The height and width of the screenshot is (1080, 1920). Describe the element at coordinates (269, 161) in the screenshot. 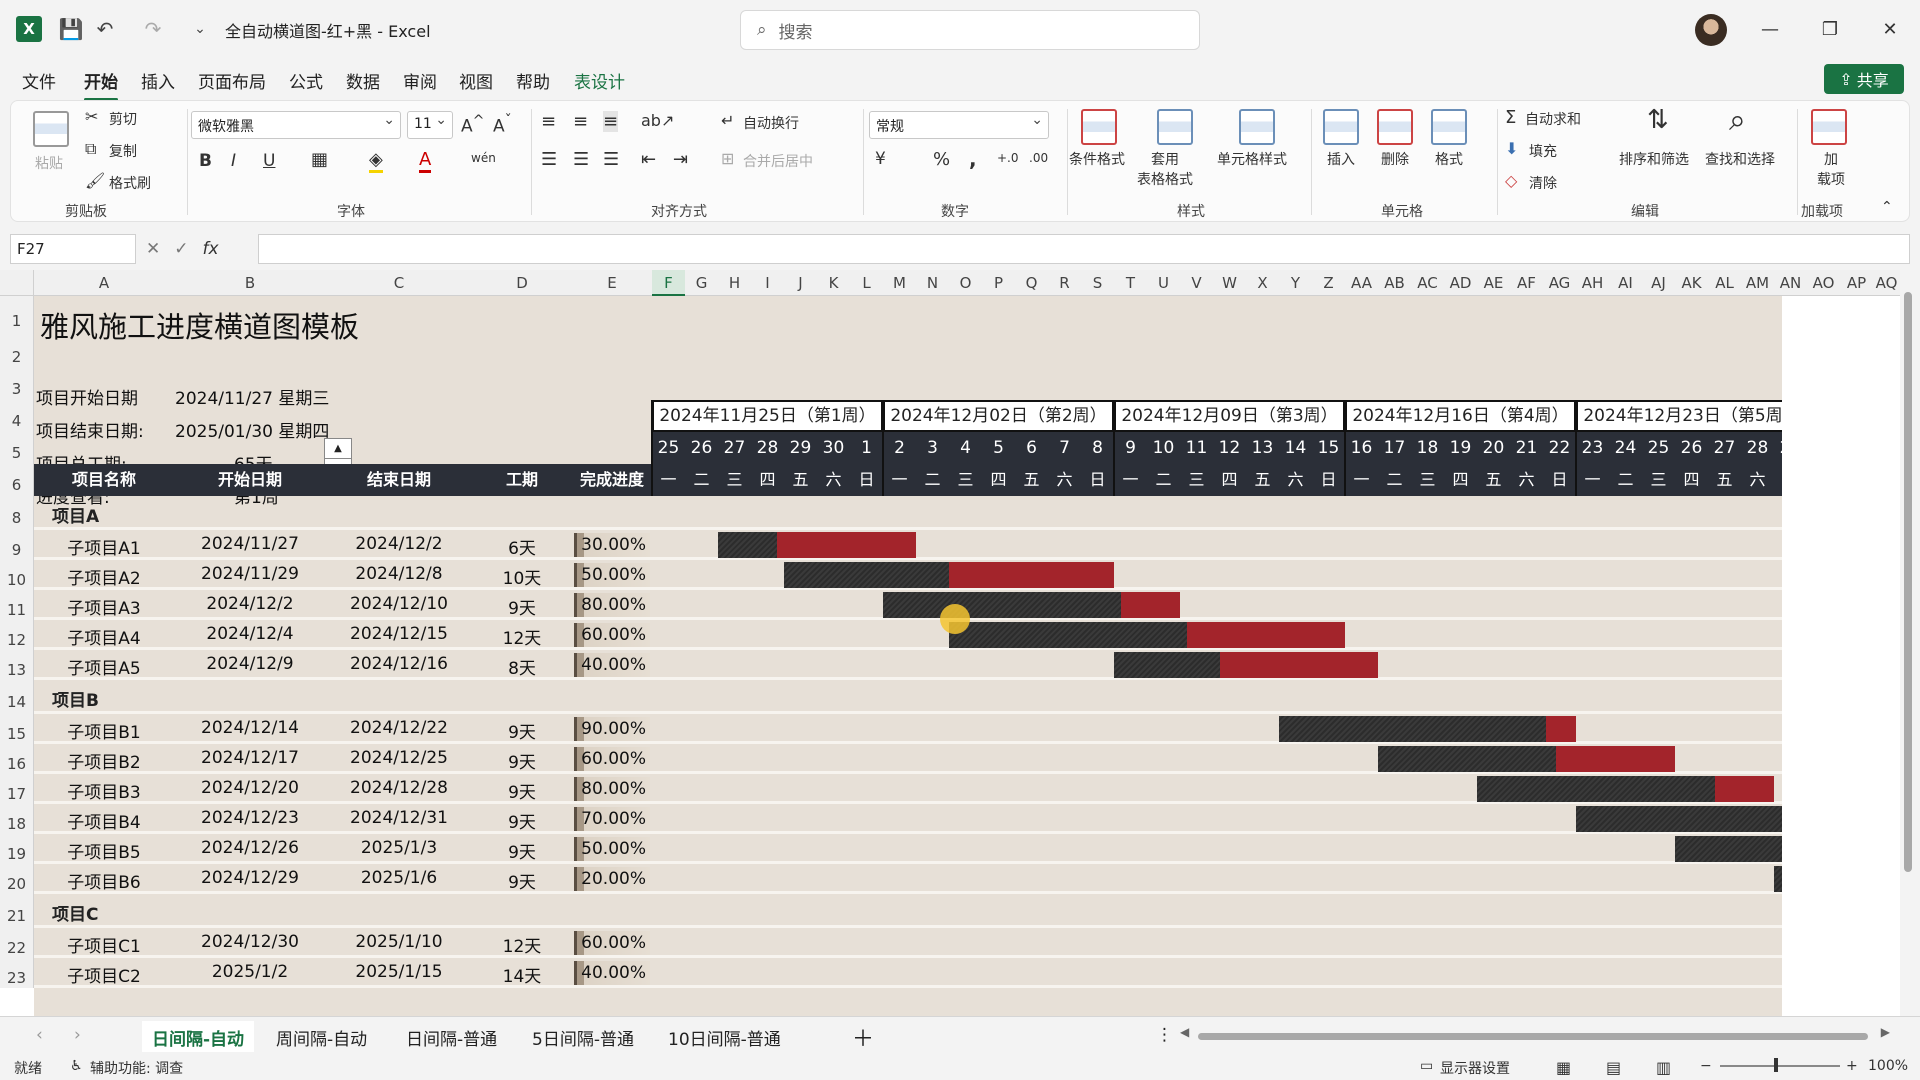

I see `underline-icon: U` at that location.